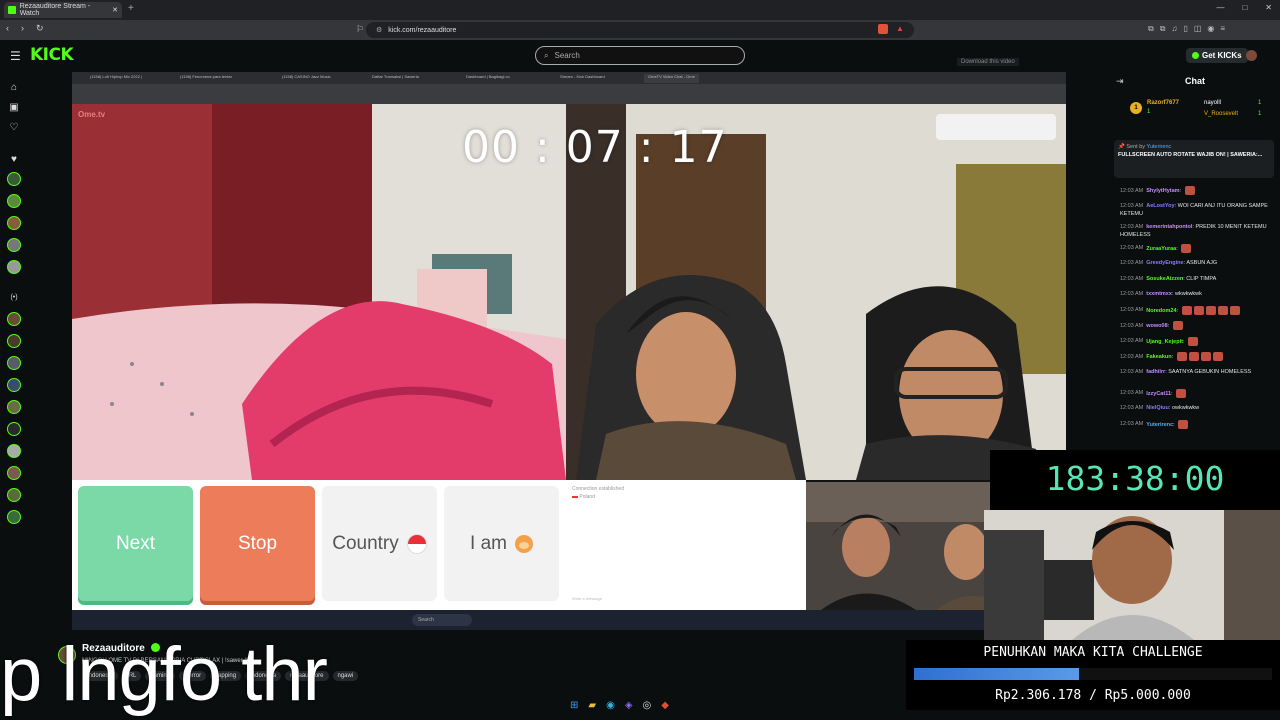 The width and height of the screenshot is (1280, 720). I want to click on new-tab-button: +, so click(131, 8).